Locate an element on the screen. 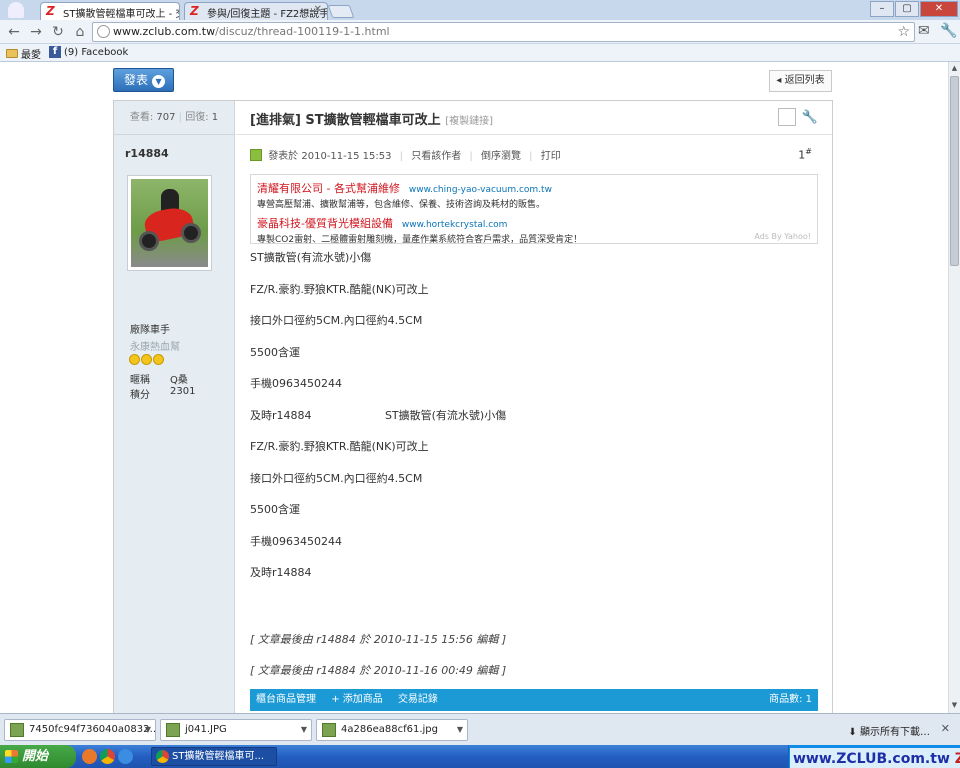  body-line: 手機0963450244 is located at coordinates (296, 541).